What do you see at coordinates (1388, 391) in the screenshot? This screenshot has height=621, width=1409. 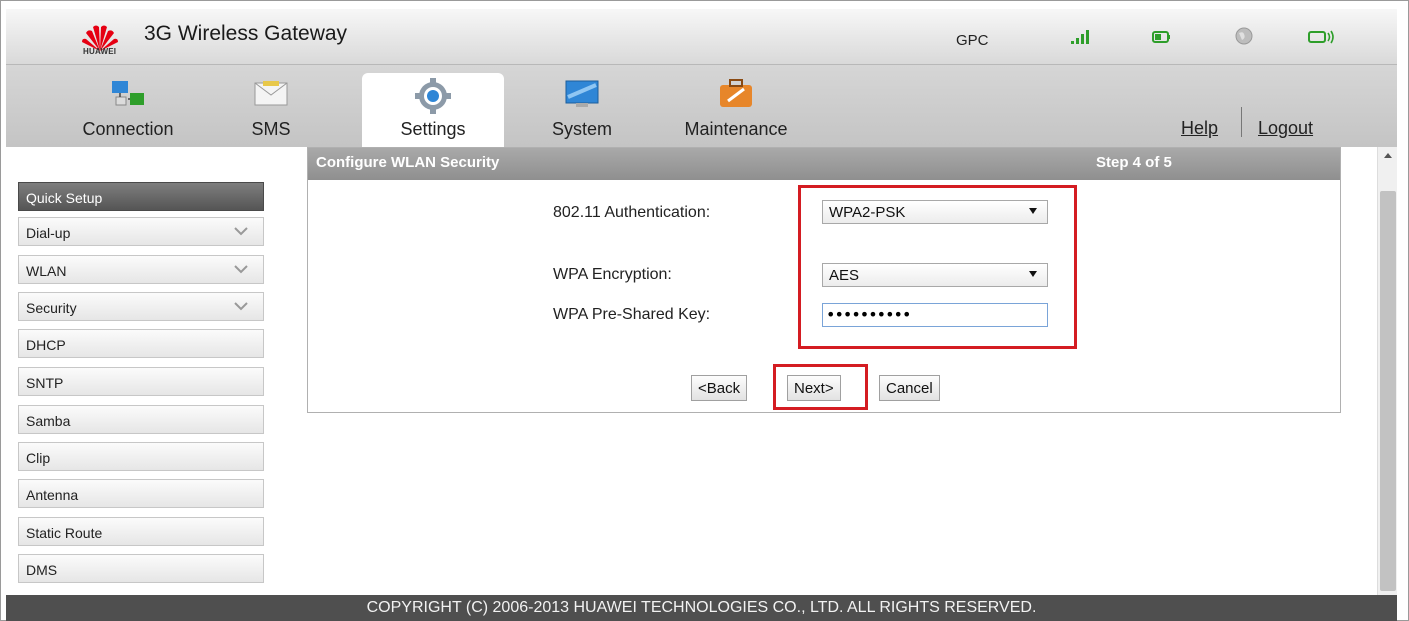 I see `scroll-thumb` at bounding box center [1388, 391].